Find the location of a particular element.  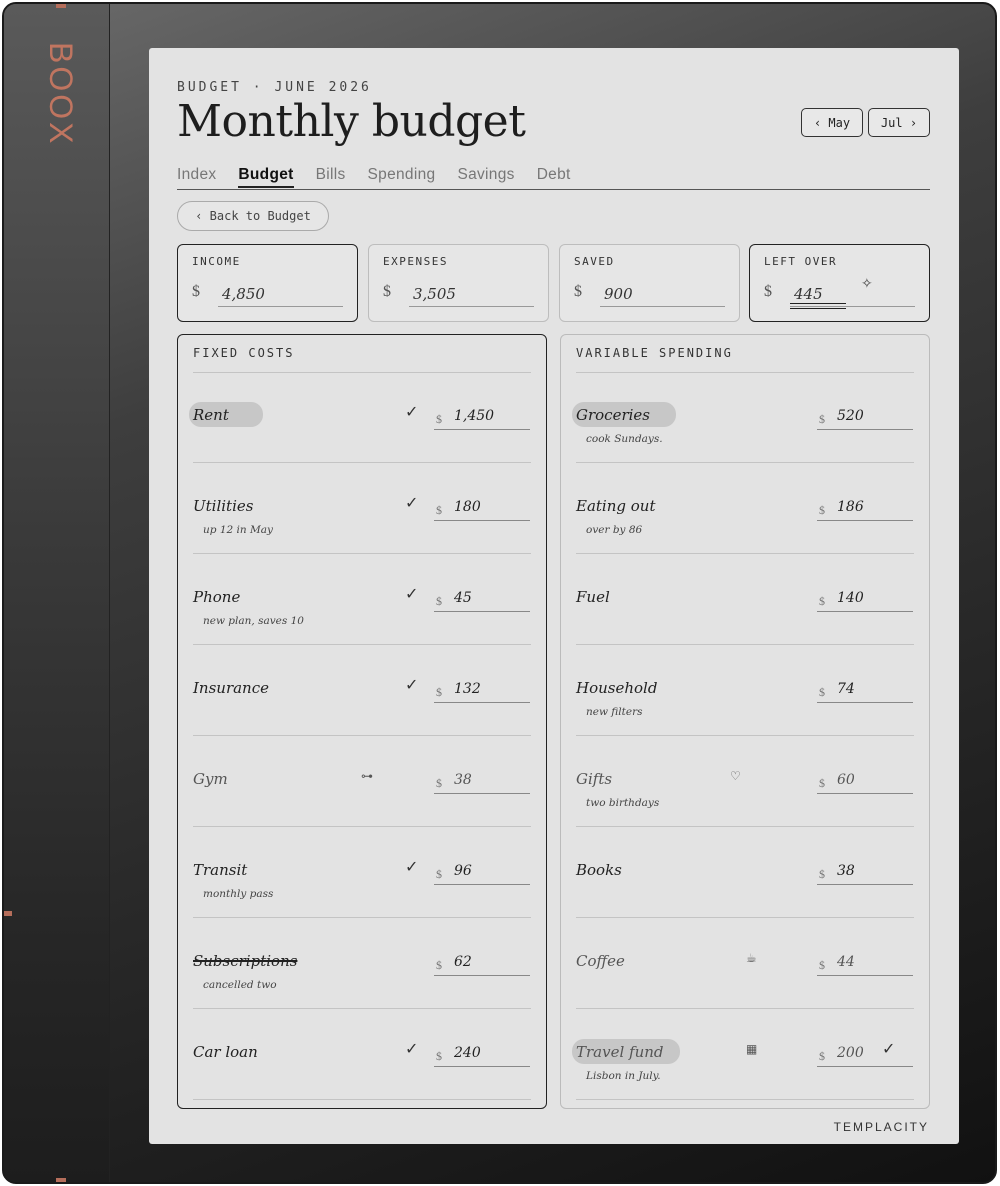

amount-value: 62 is located at coordinates (463, 962).